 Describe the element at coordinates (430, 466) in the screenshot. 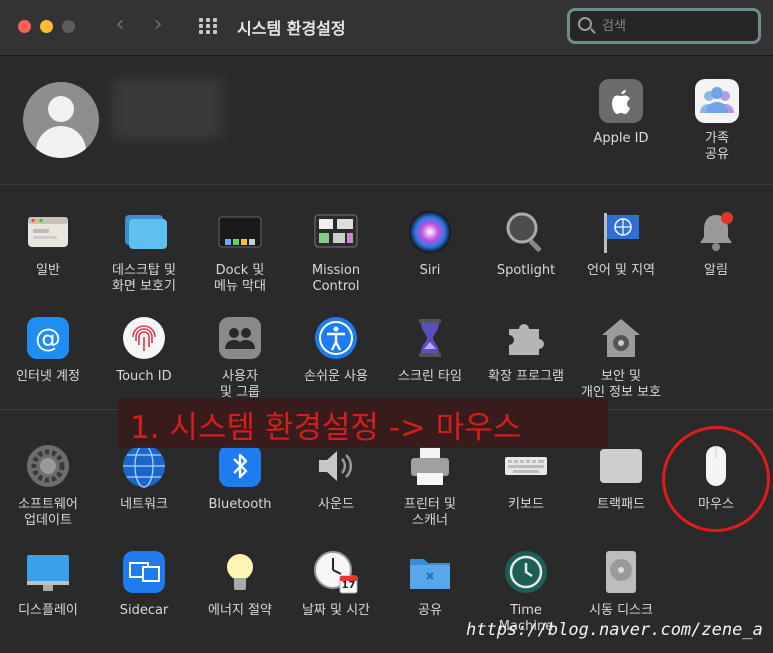

I see `printer-icon` at that location.